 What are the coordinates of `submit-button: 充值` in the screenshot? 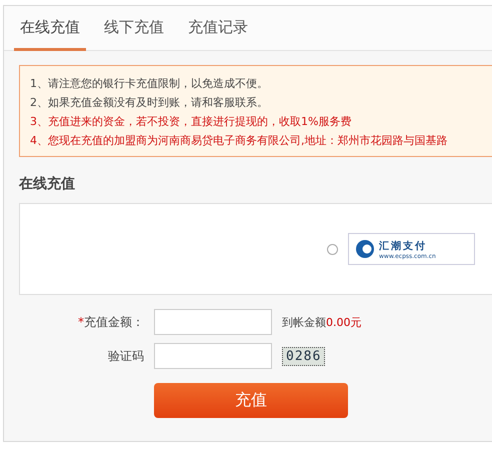 It's located at (251, 400).